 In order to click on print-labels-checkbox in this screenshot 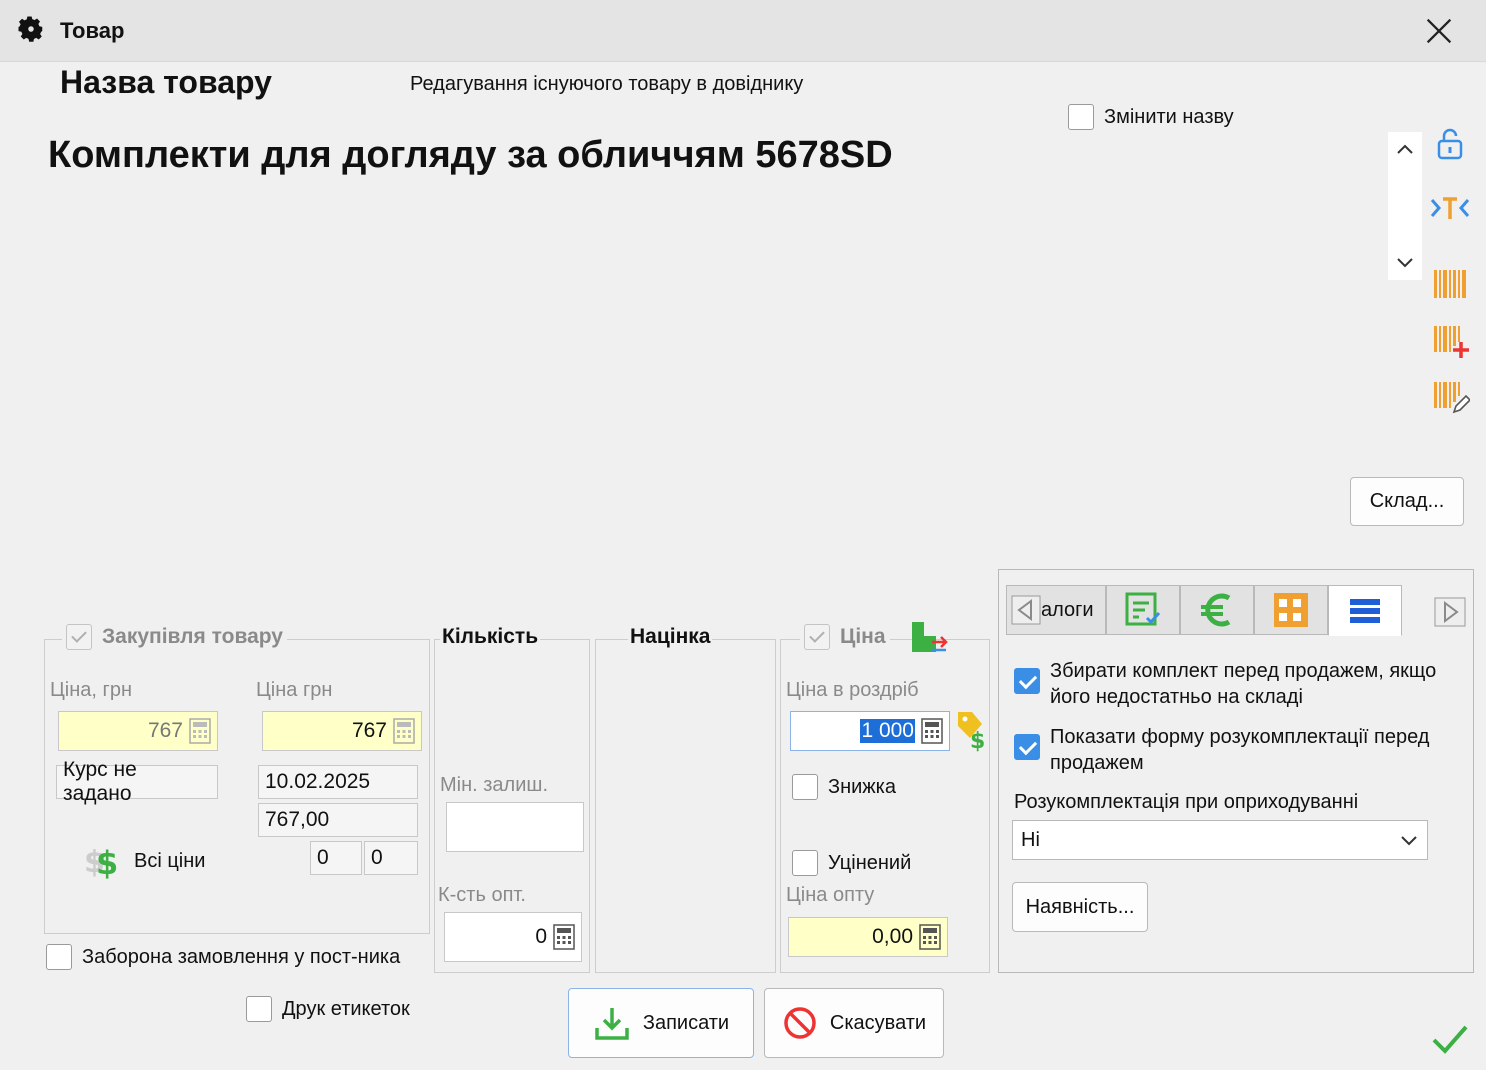, I will do `click(259, 1009)`.